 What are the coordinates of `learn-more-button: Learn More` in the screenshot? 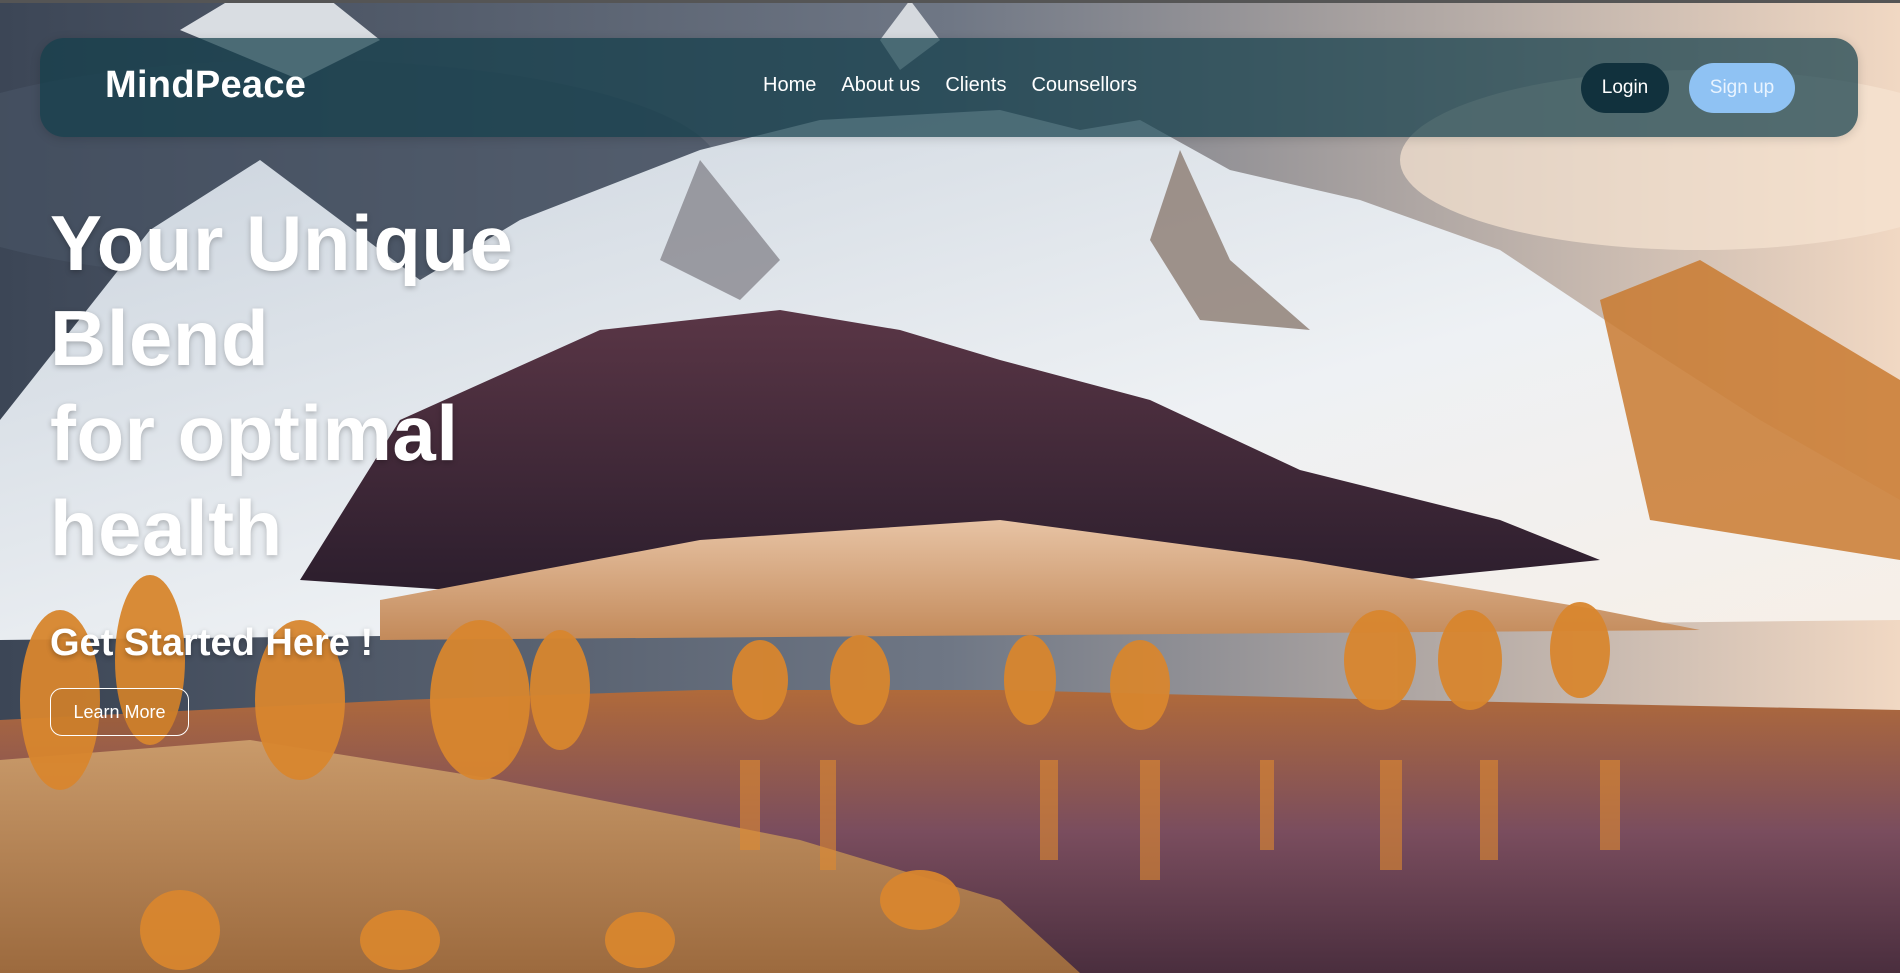 It's located at (119, 712).